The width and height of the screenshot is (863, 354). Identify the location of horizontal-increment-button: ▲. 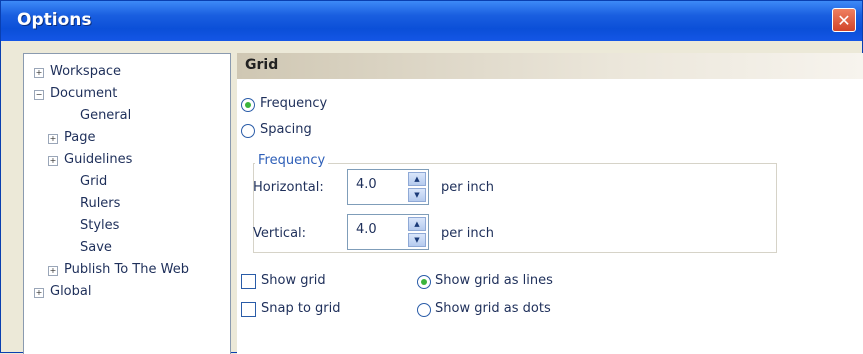
(417, 179).